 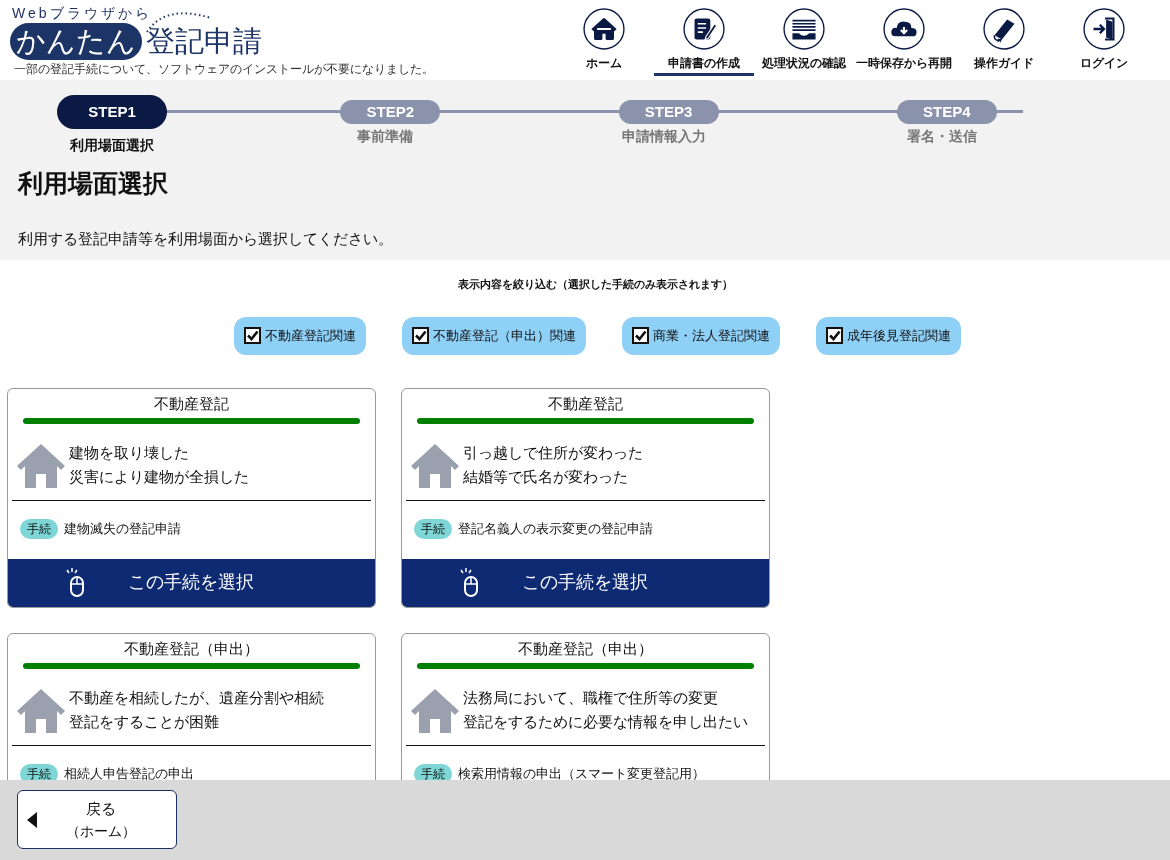 I want to click on nav-tab: 処理状況の確認, so click(x=804, y=42).